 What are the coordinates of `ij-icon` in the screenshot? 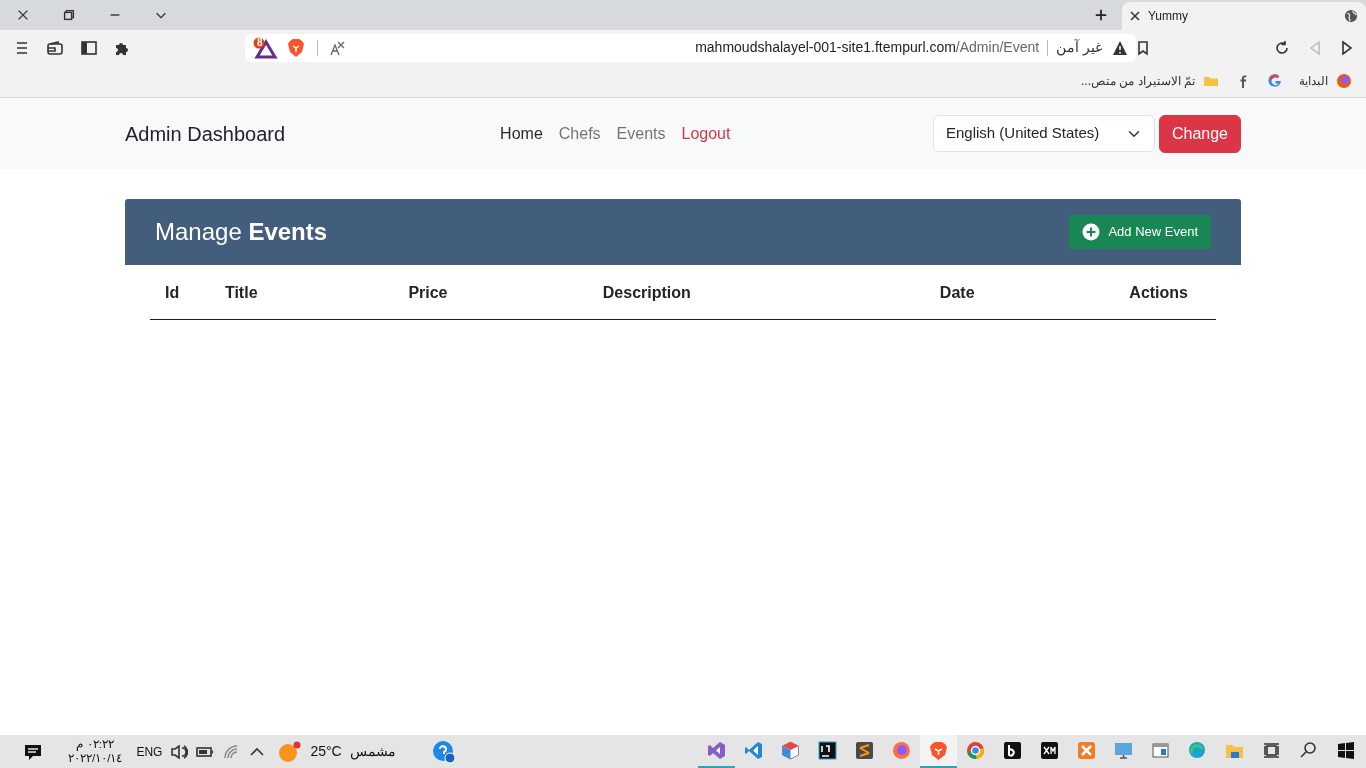 It's located at (827, 750).